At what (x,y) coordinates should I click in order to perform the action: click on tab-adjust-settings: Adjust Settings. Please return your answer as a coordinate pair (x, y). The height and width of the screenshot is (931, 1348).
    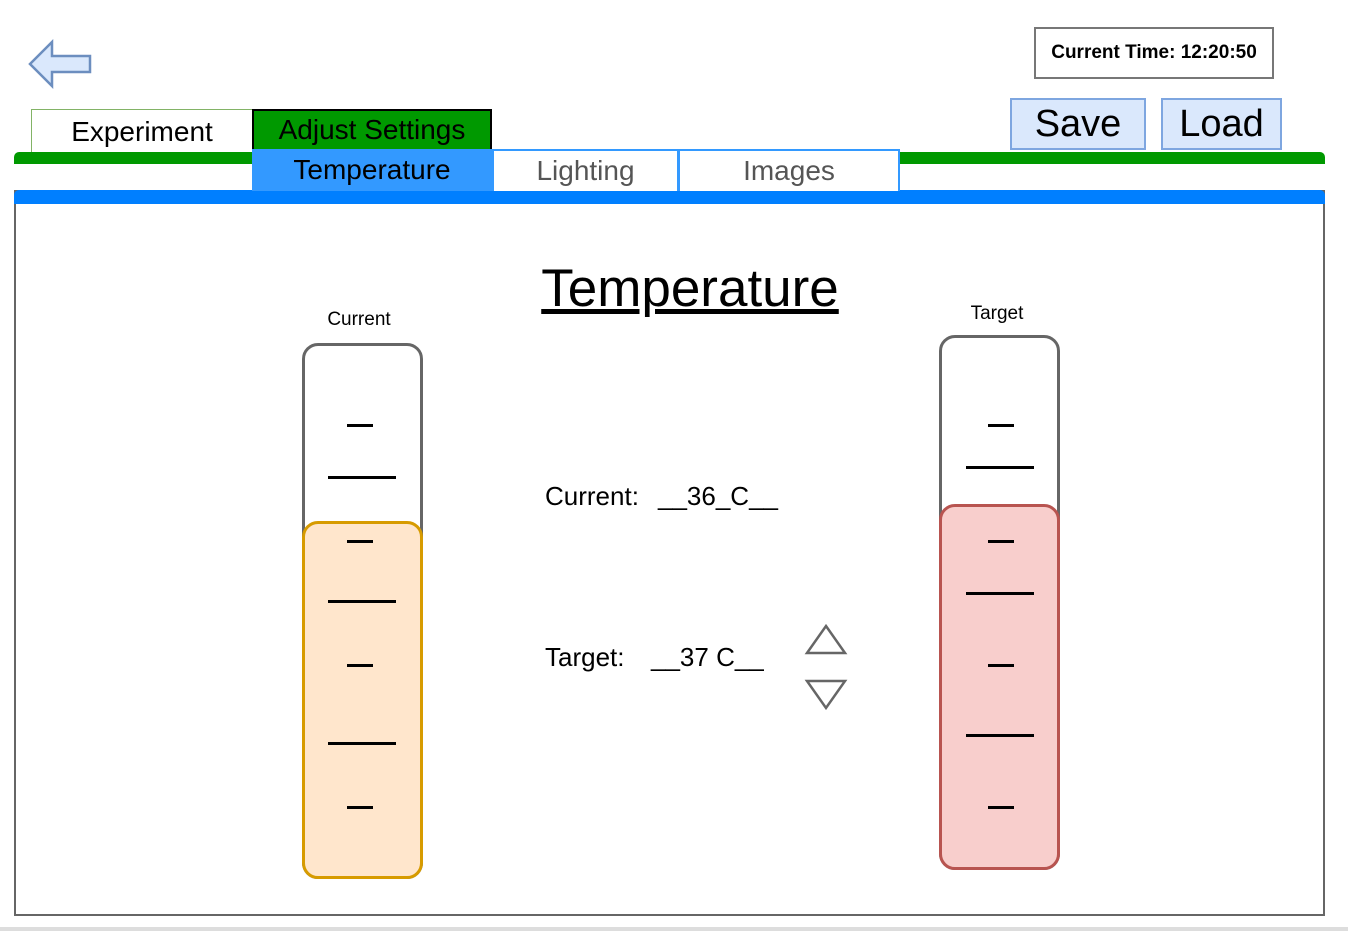
    Looking at the image, I should click on (372, 130).